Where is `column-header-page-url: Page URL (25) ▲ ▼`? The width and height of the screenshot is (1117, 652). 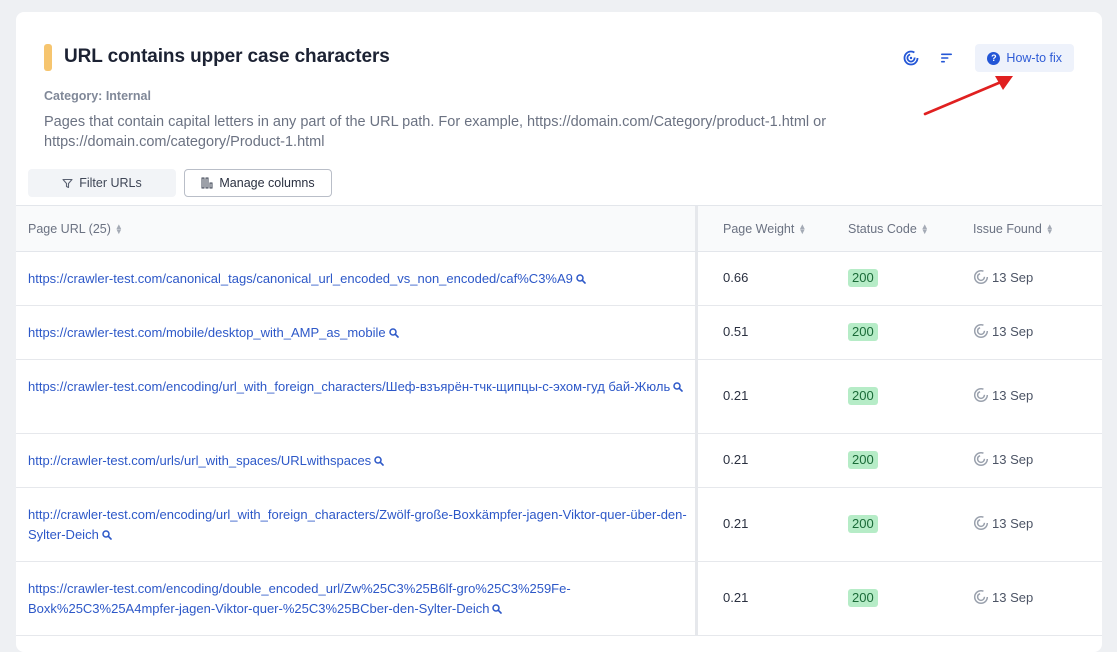 column-header-page-url: Page URL (25) ▲ ▼ is located at coordinates (75, 229).